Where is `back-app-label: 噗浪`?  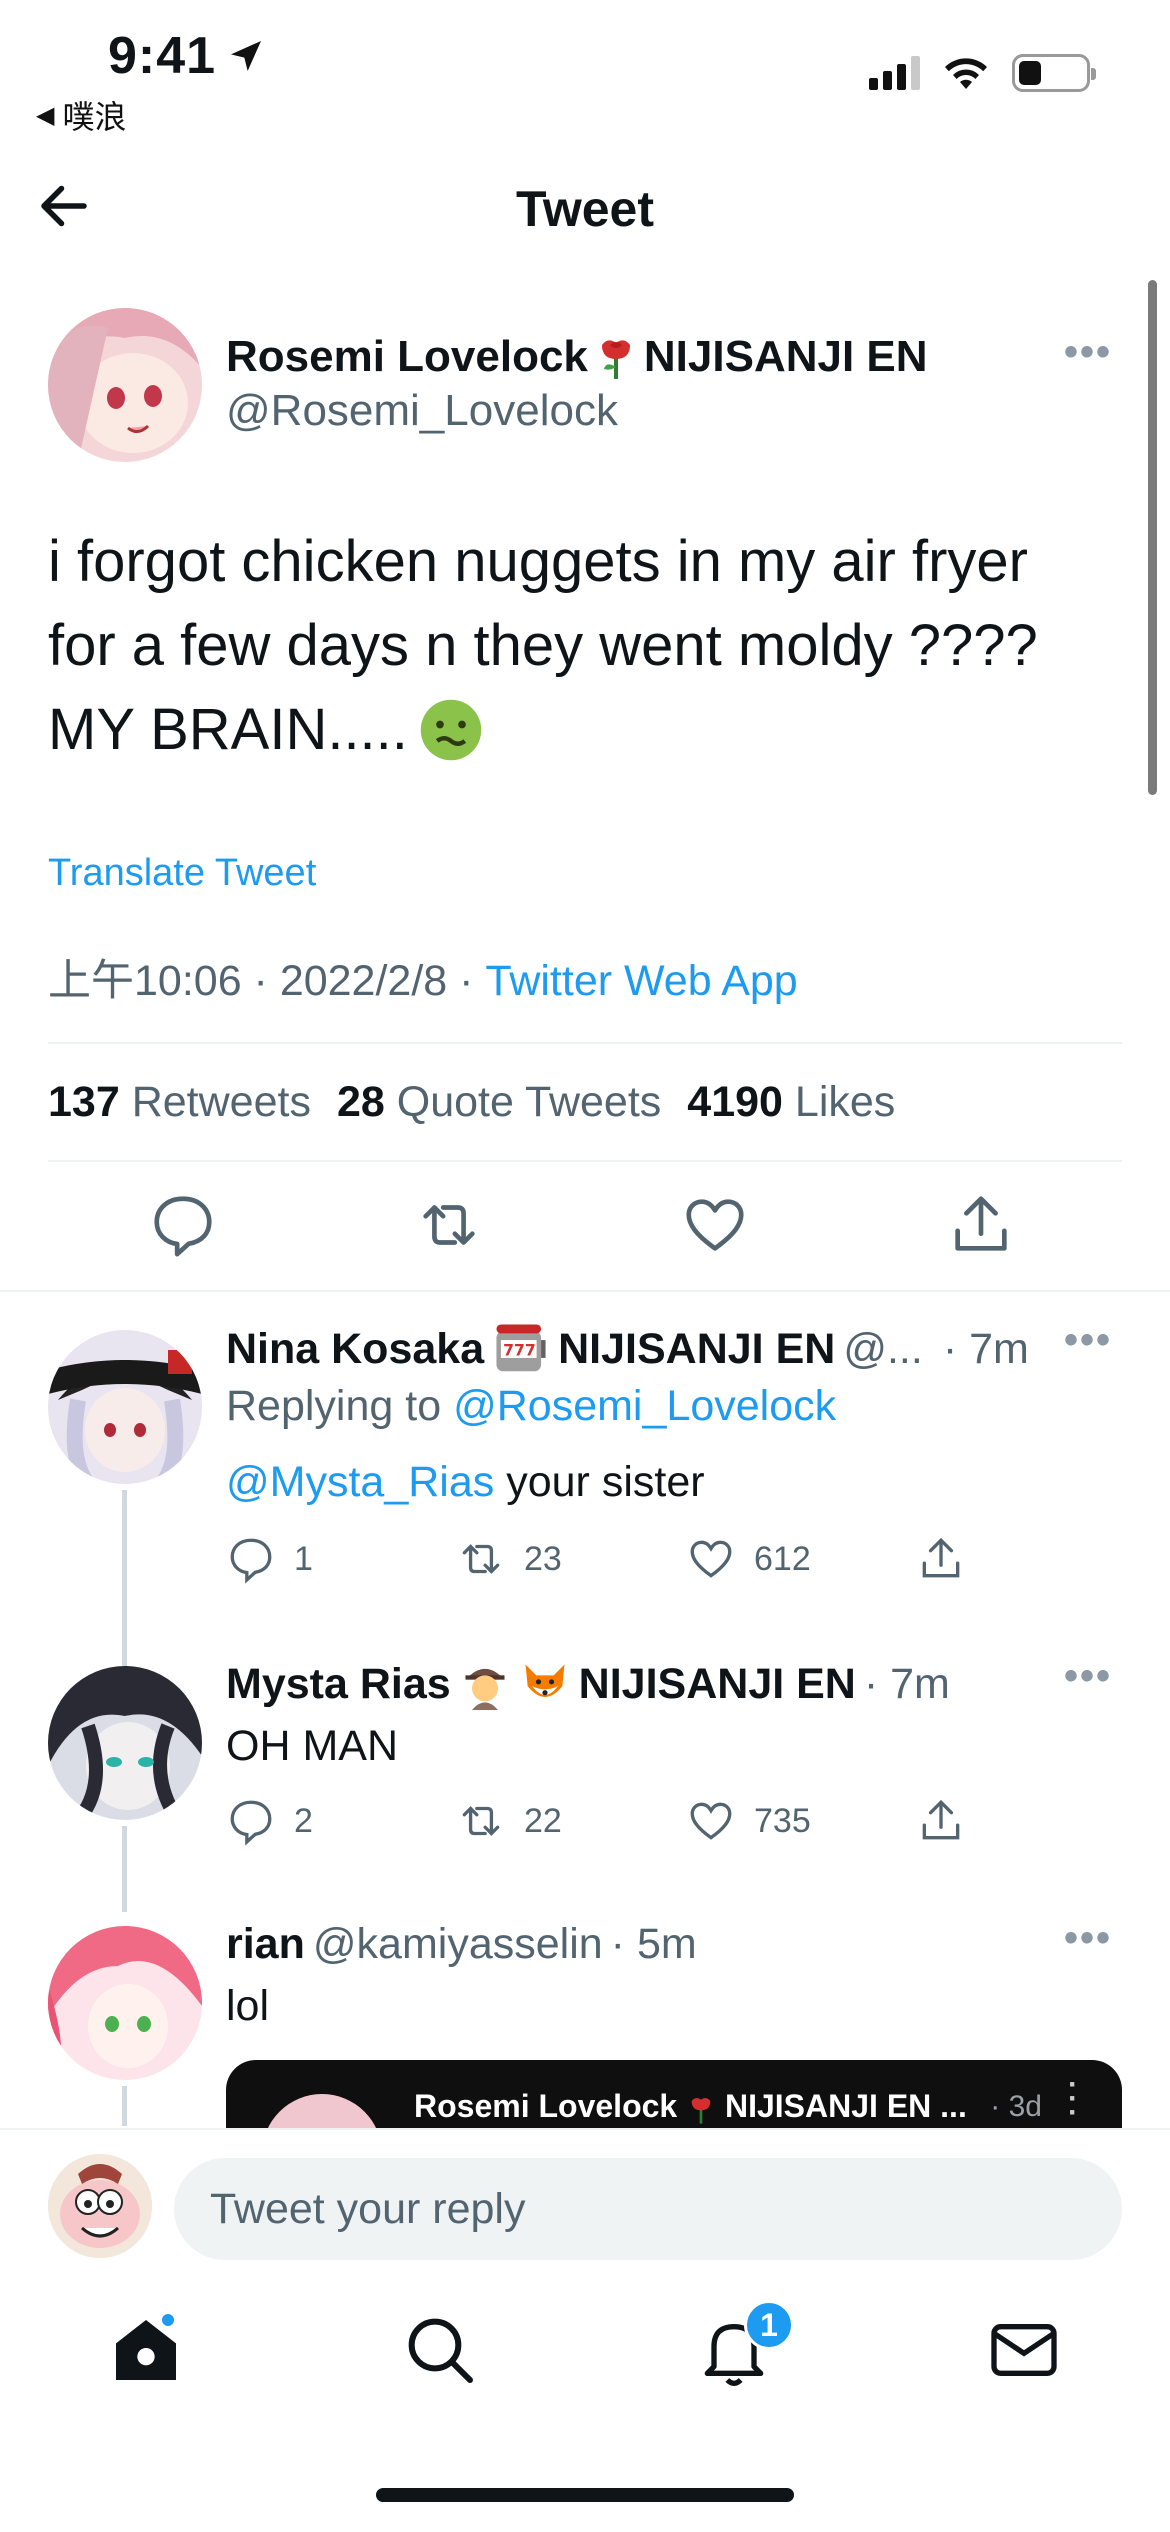
back-app-label: 噗浪 is located at coordinates (94, 117).